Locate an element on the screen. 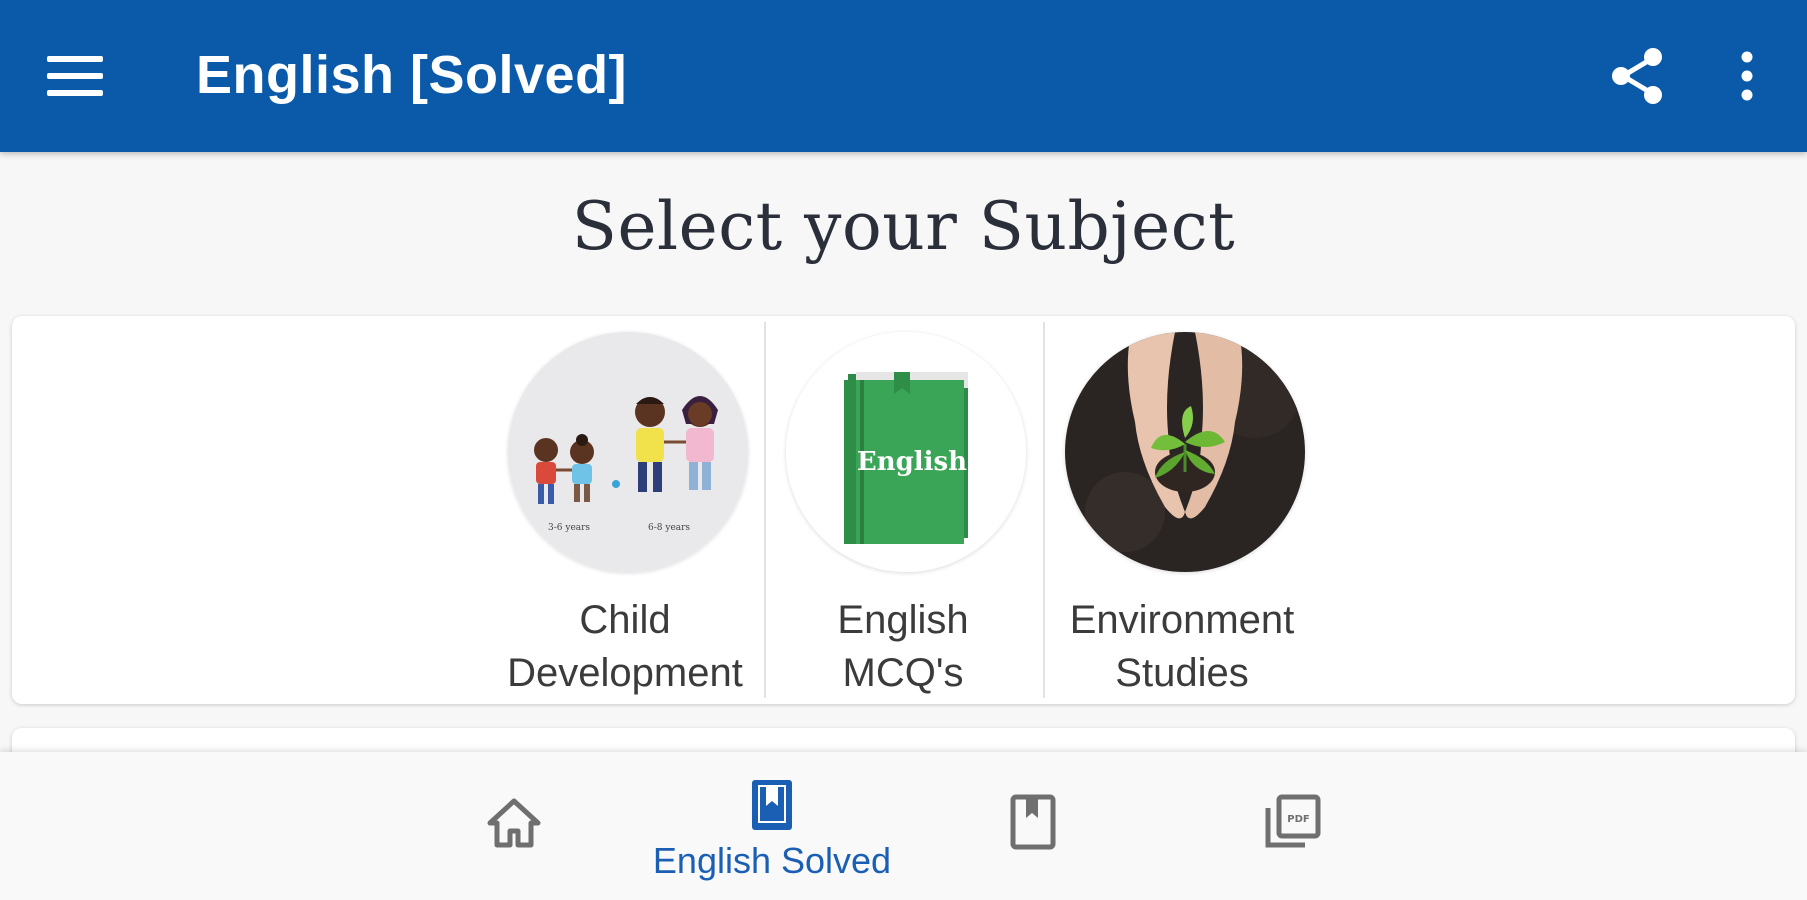 The height and width of the screenshot is (900, 1807). svg-text: PDF is located at coordinates (1298, 819).